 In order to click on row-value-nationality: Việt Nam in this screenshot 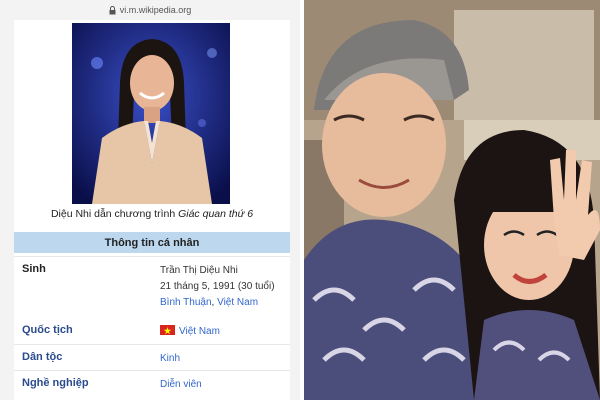, I will do `click(190, 332)`.